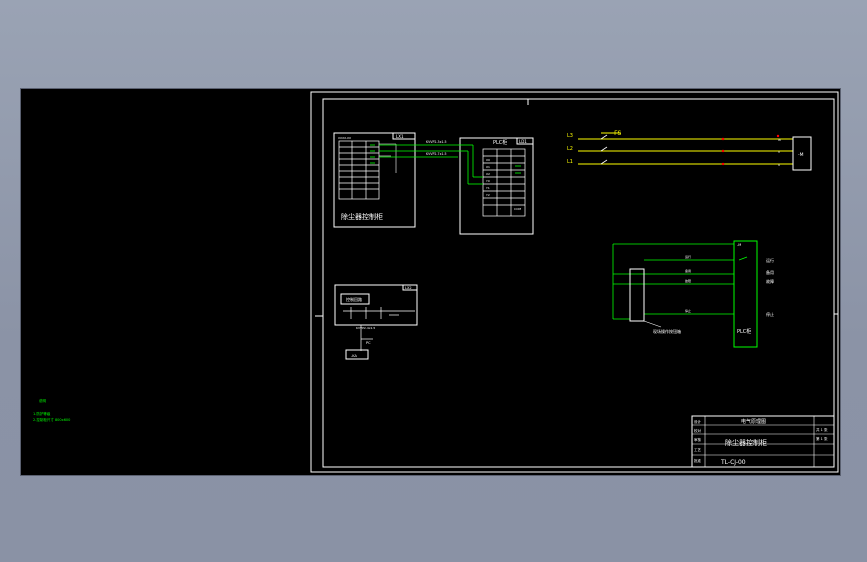 This screenshot has width=867, height=562. I want to click on signal-label-1: 运行, so click(688, 256).